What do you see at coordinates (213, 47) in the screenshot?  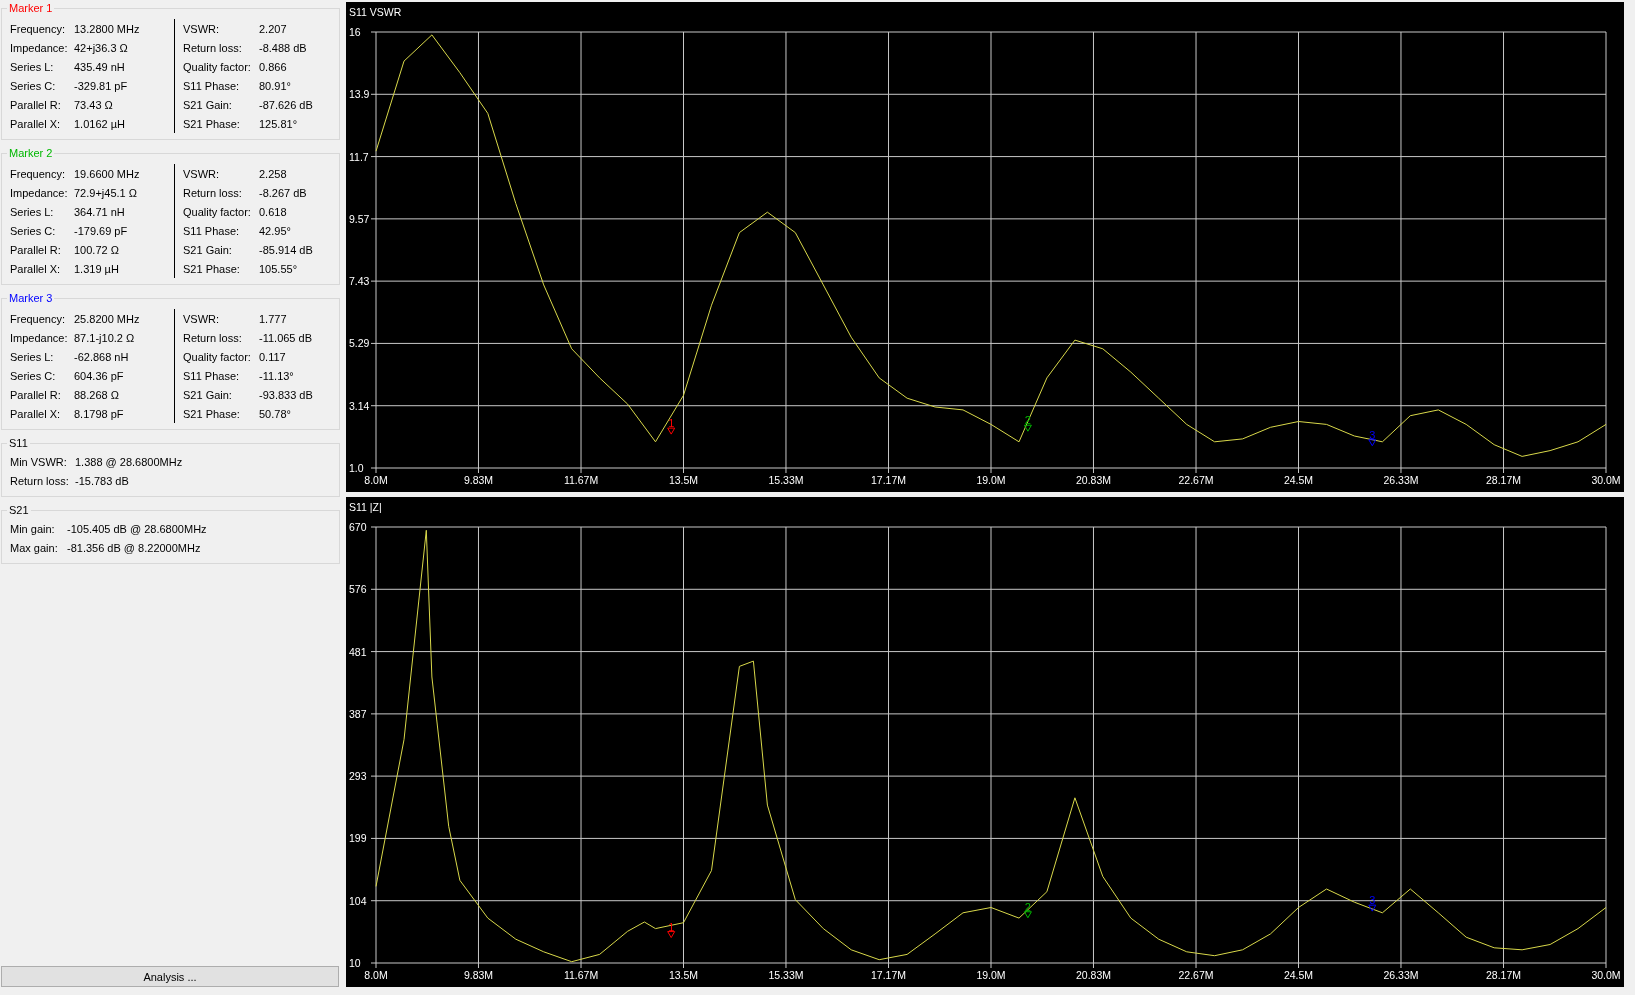 I see `field-label: Return loss:` at bounding box center [213, 47].